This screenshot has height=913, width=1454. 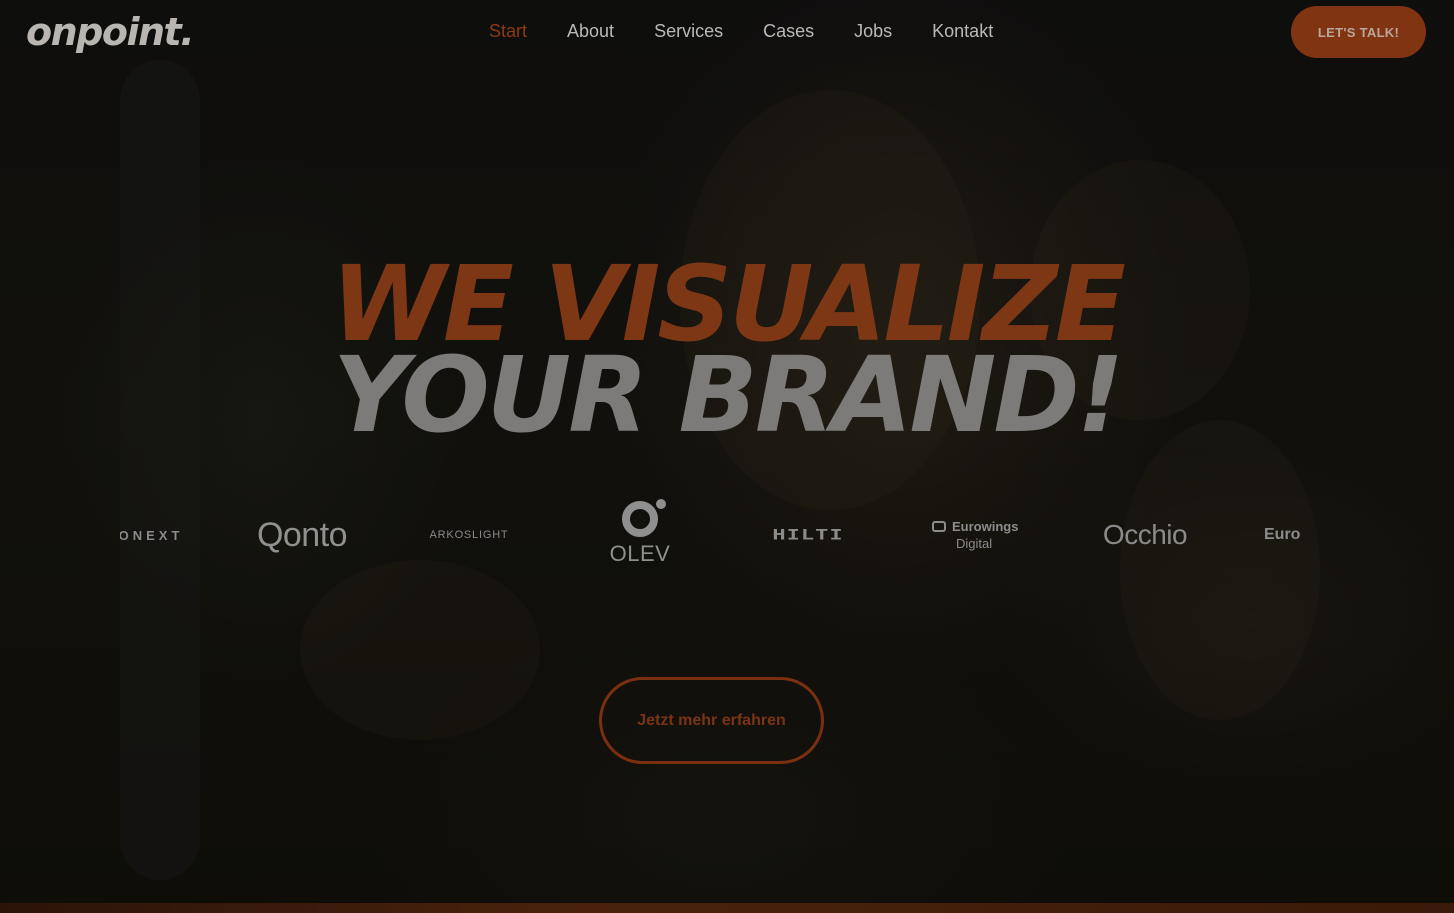 I want to click on client-logo-arkoslight: ARKOSLIGHT, so click(x=469, y=535).